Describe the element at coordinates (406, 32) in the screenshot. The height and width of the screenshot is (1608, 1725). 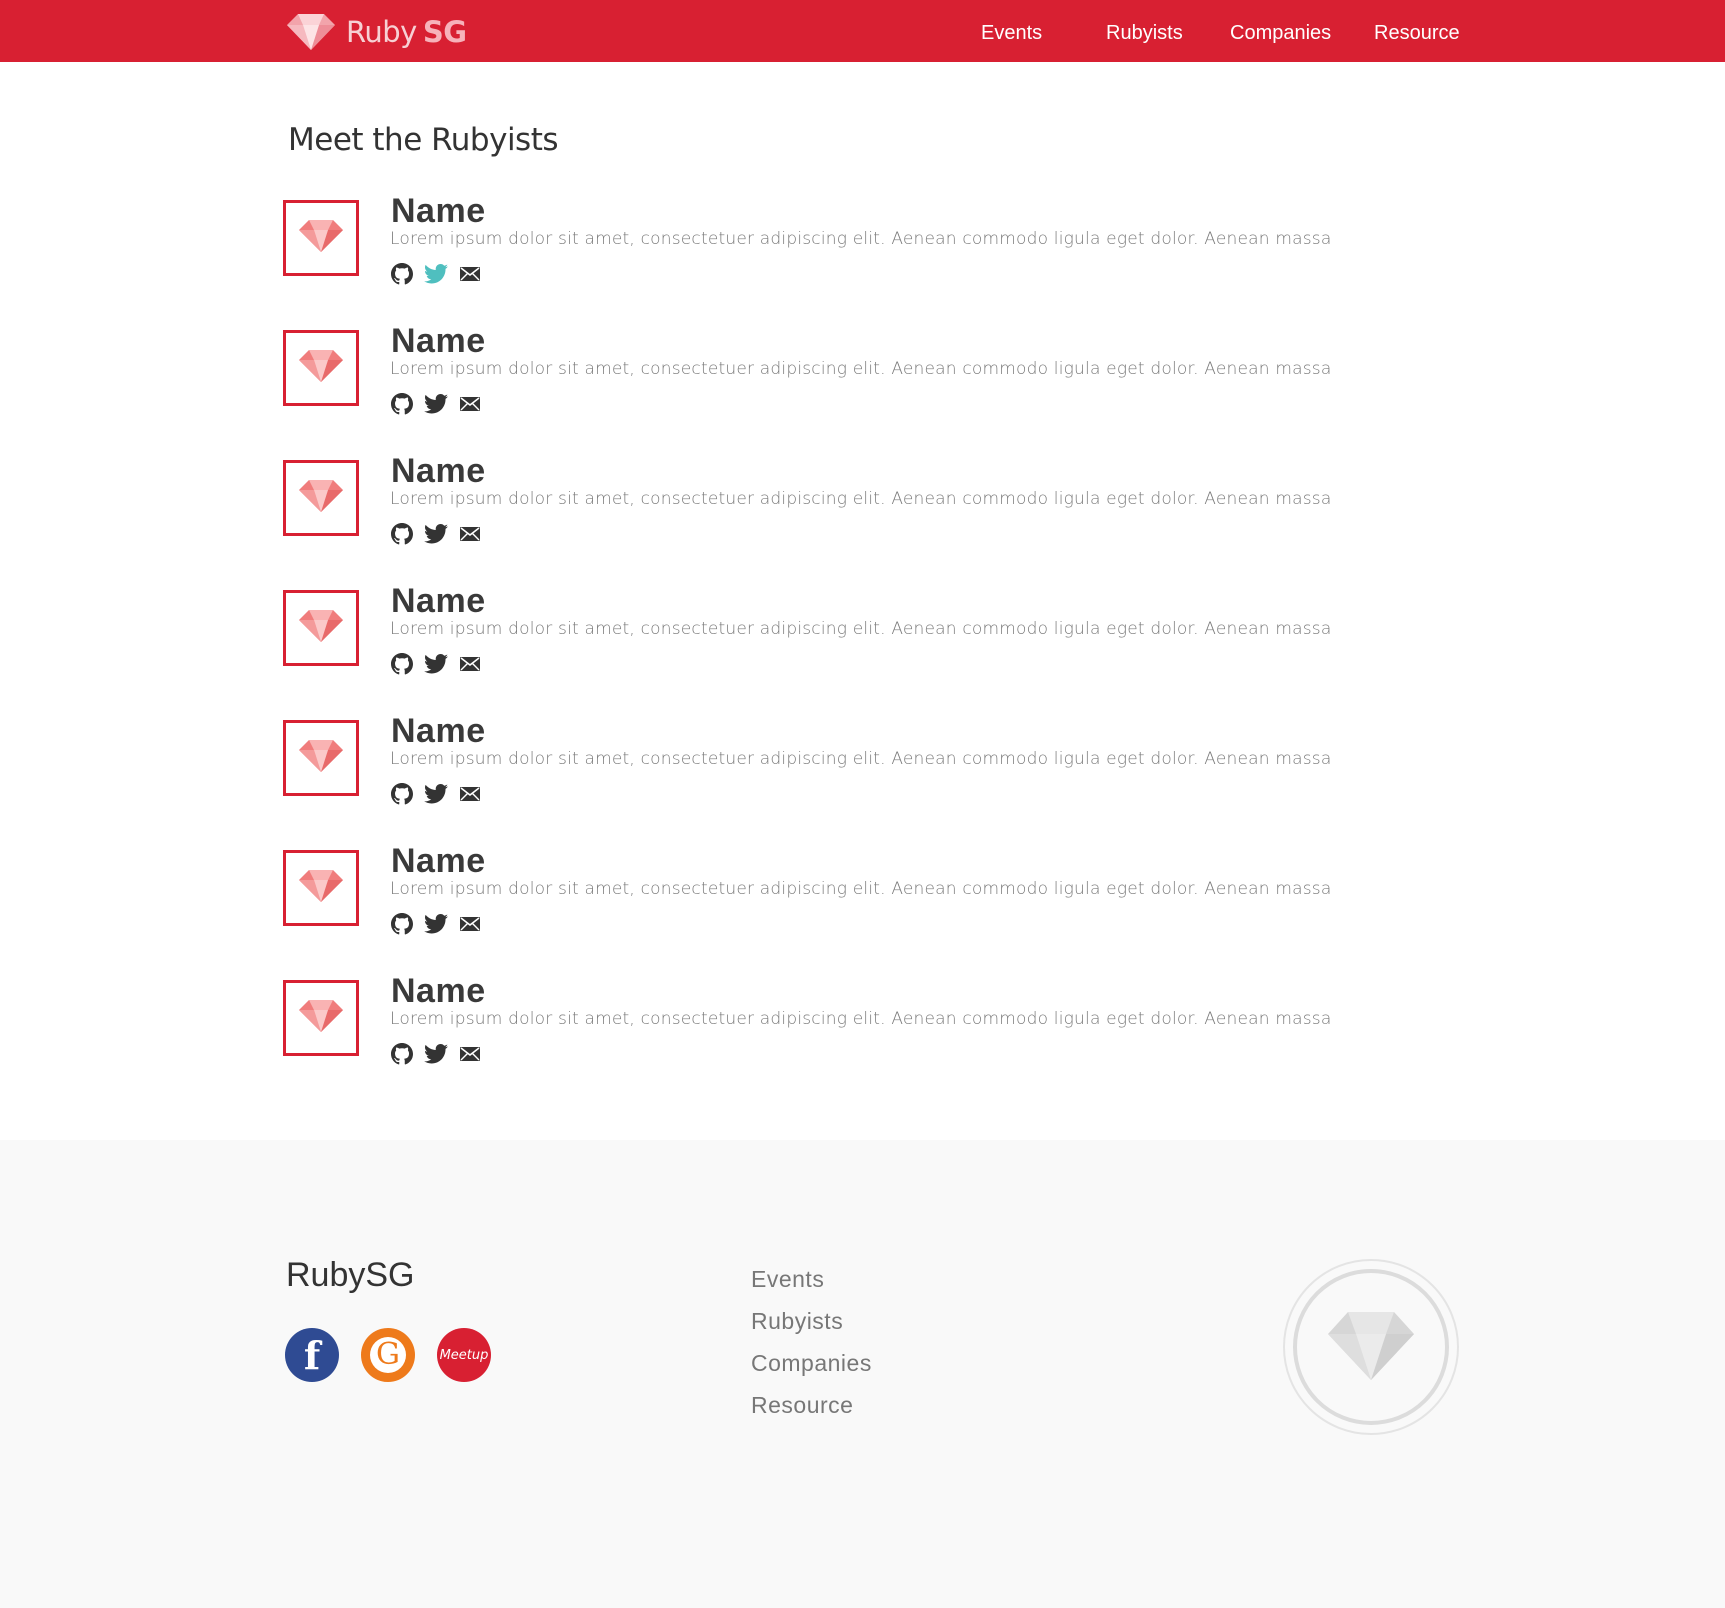
I see `brand-wordmark: Ruby SG` at that location.